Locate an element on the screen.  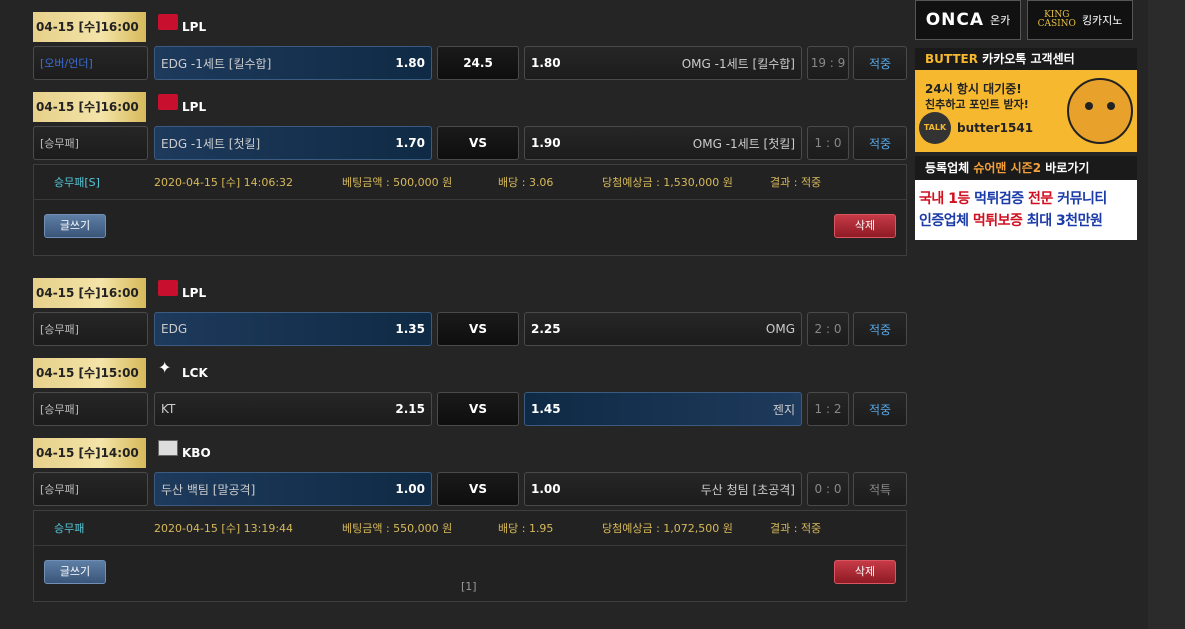
away-team: 젠지 is located at coordinates (783, 409).